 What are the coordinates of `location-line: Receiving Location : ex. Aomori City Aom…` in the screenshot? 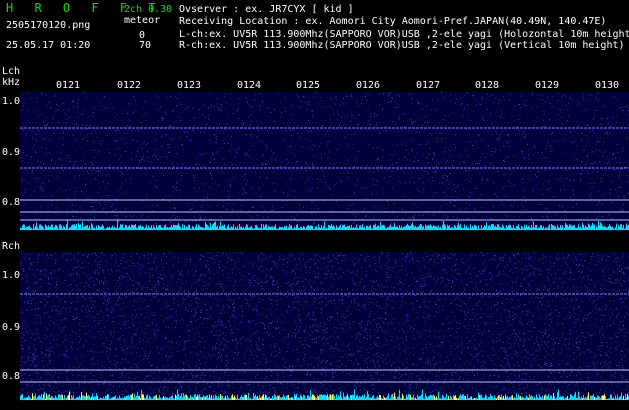 It's located at (393, 21).